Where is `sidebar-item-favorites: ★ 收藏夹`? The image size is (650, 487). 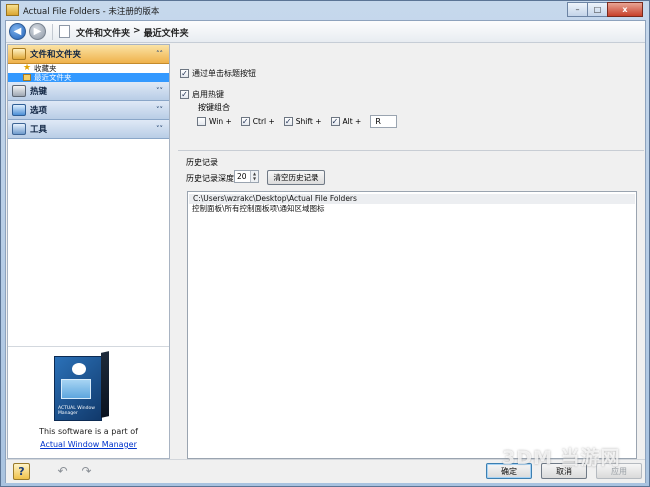
sidebar-item-favorites: ★ 收藏夹 is located at coordinates (88, 68).